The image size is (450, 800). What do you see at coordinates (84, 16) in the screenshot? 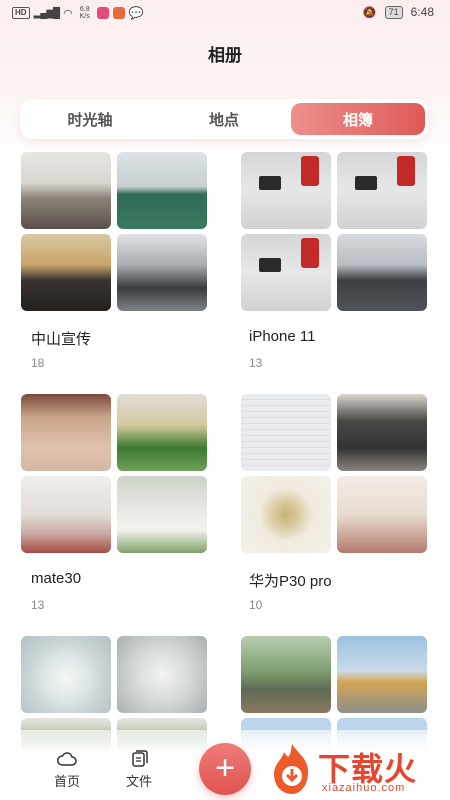
I see `network-speed-unit: K/s` at bounding box center [84, 16].